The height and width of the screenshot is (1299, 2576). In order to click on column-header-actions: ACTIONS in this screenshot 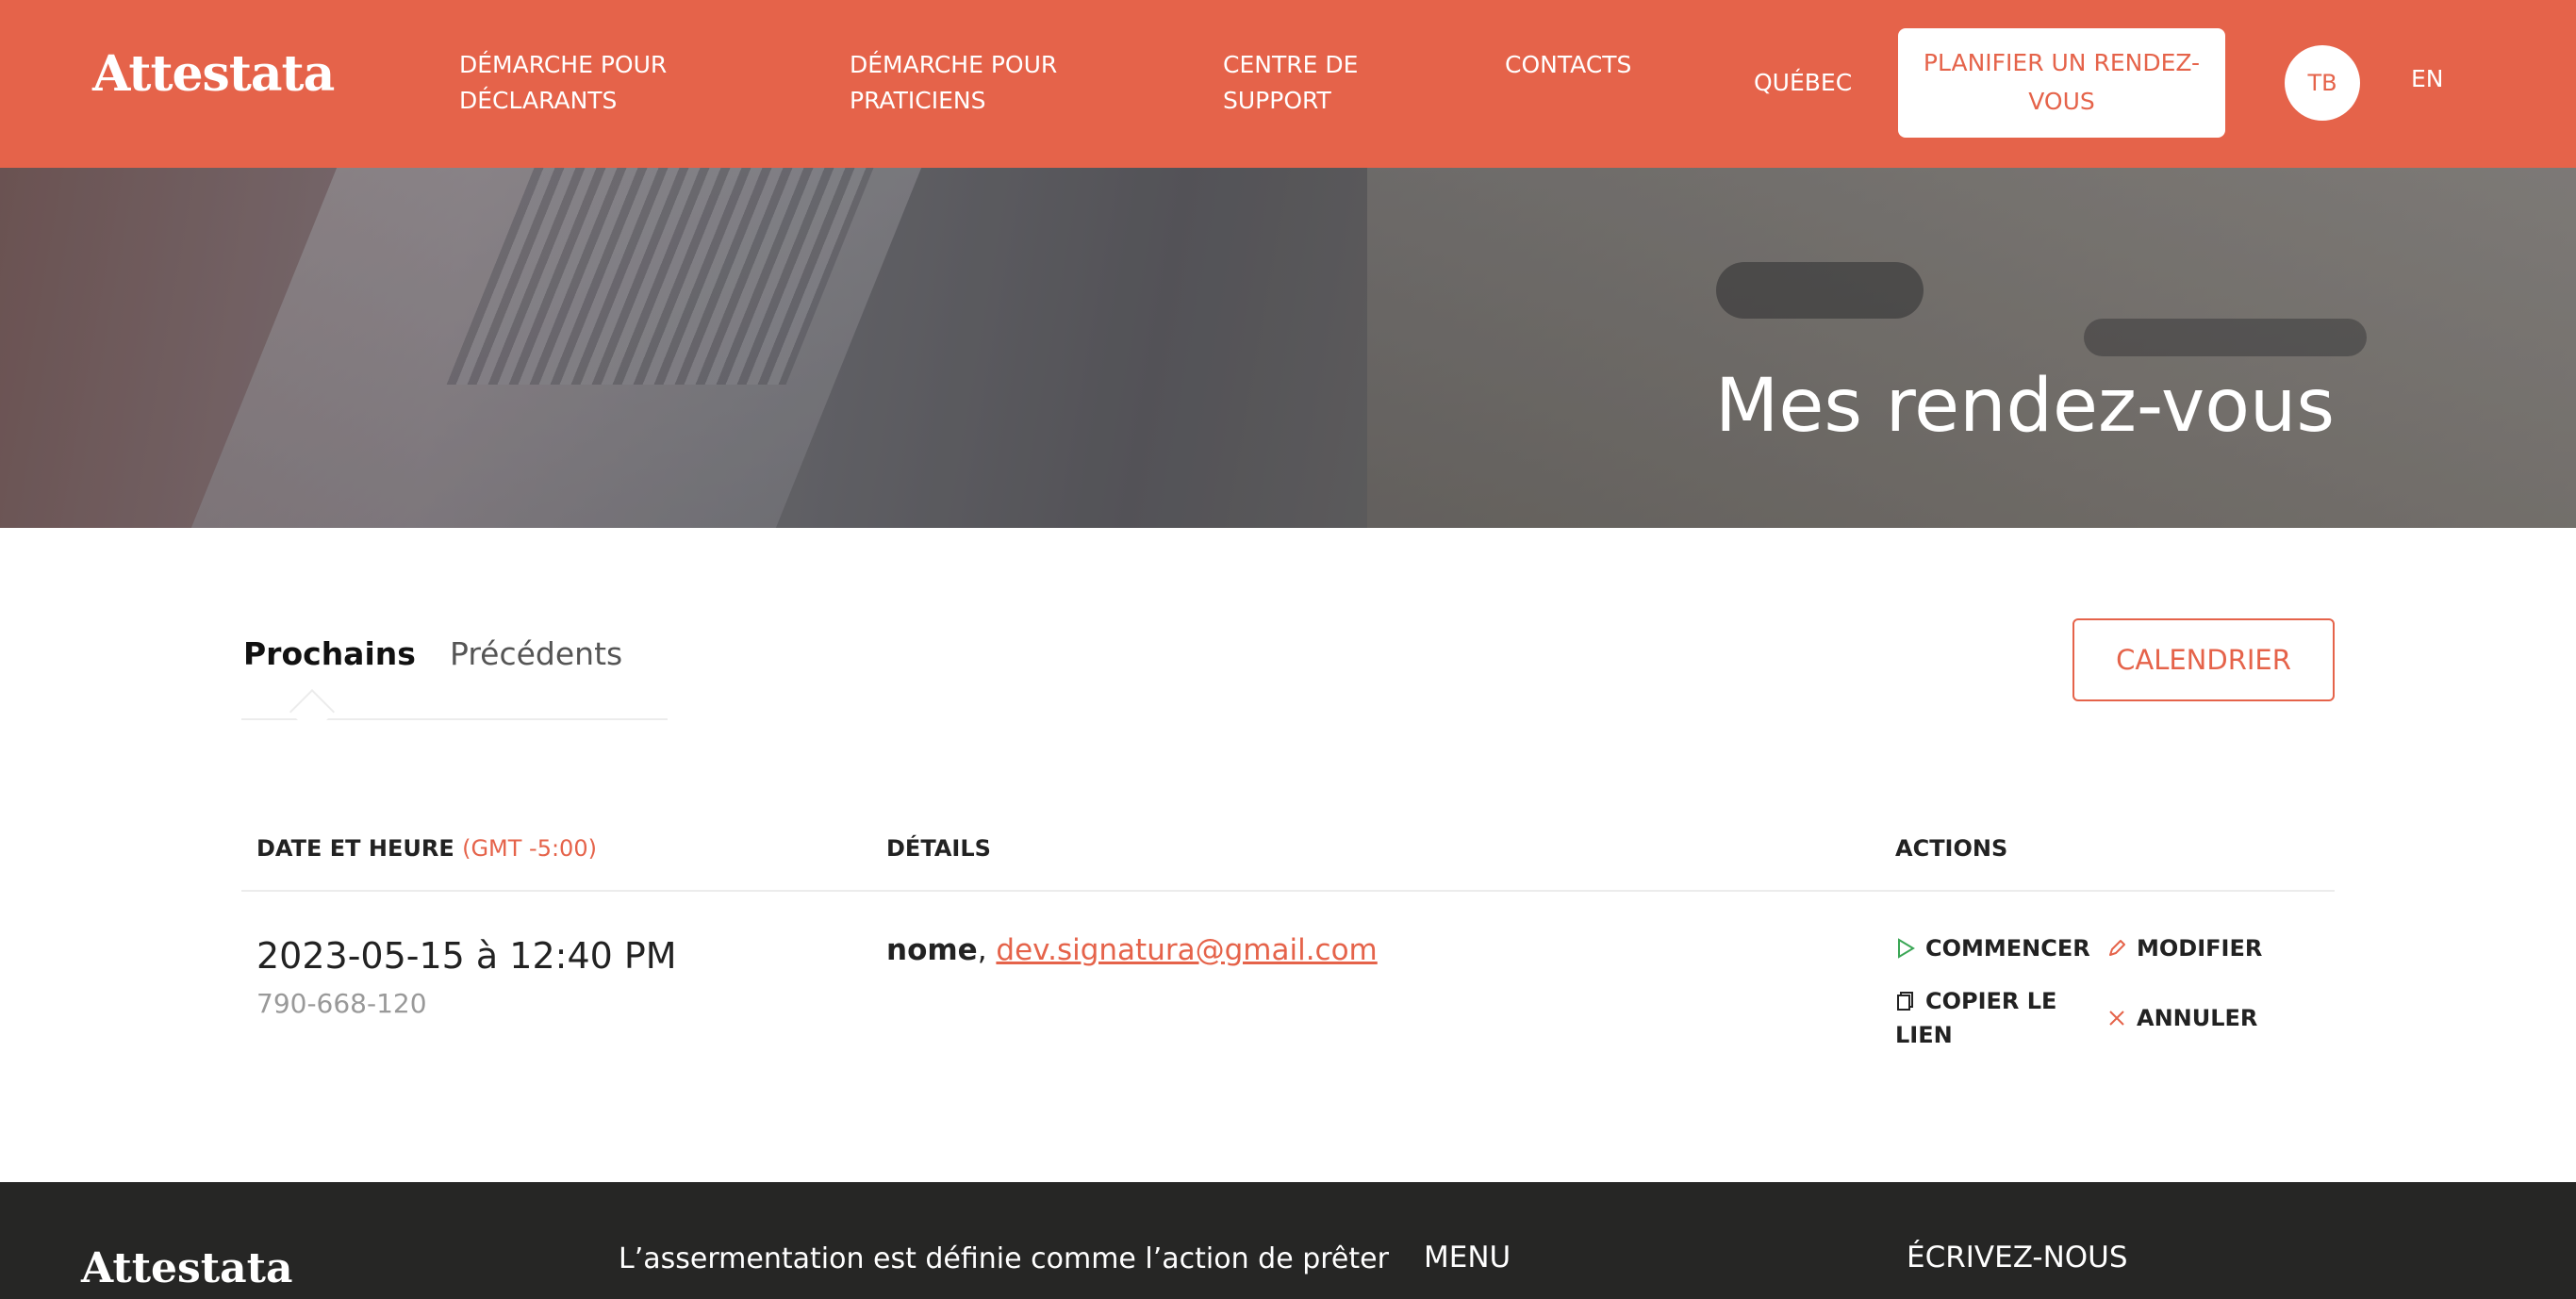, I will do `click(1951, 848)`.